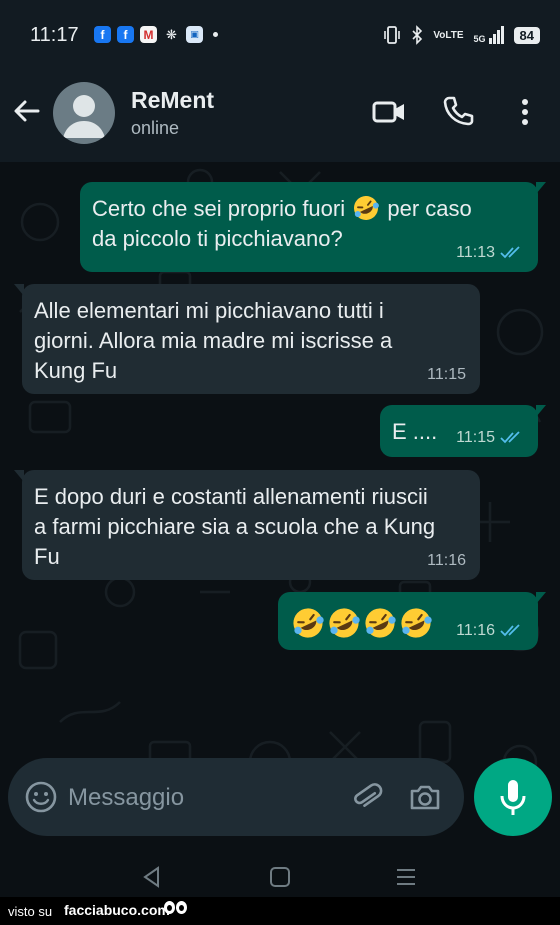 This screenshot has height=925, width=560. I want to click on bluetooth-icon, so click(417, 35).